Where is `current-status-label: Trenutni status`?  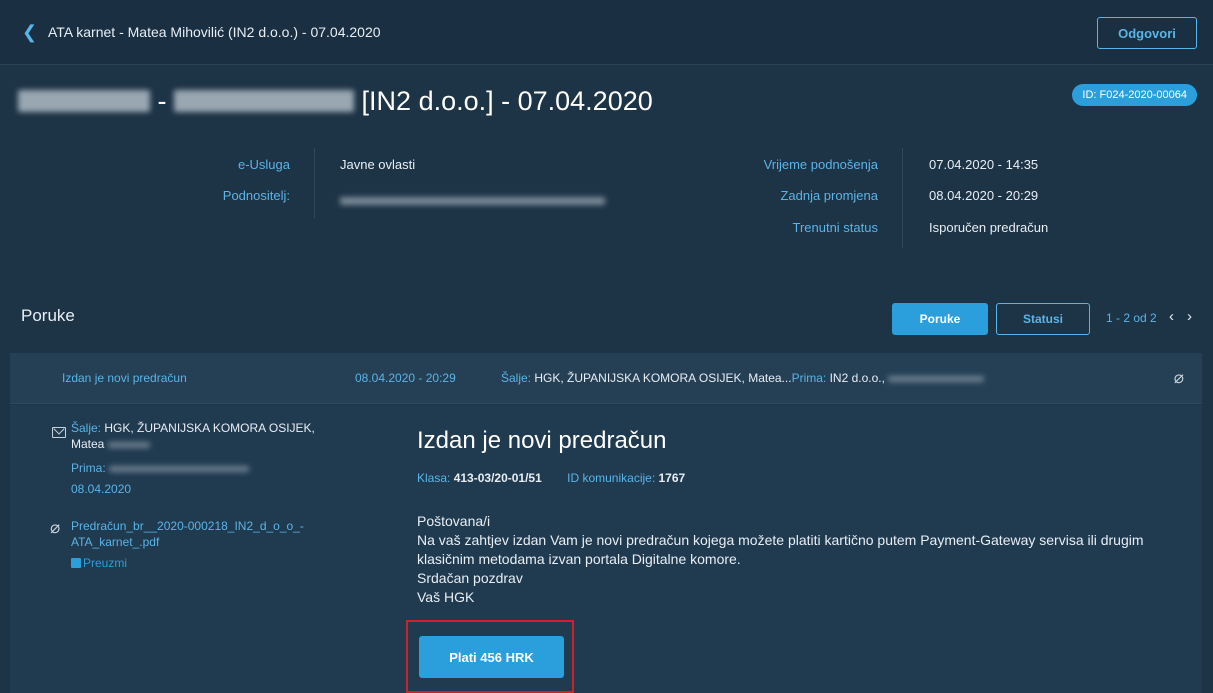
current-status-label: Trenutni status is located at coordinates (835, 227).